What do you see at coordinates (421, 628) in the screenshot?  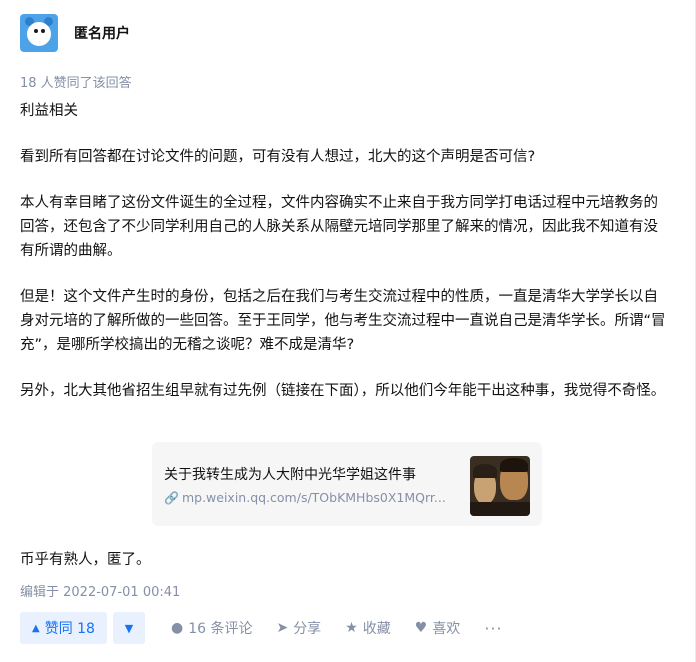 I see `heart-icon: ♥` at bounding box center [421, 628].